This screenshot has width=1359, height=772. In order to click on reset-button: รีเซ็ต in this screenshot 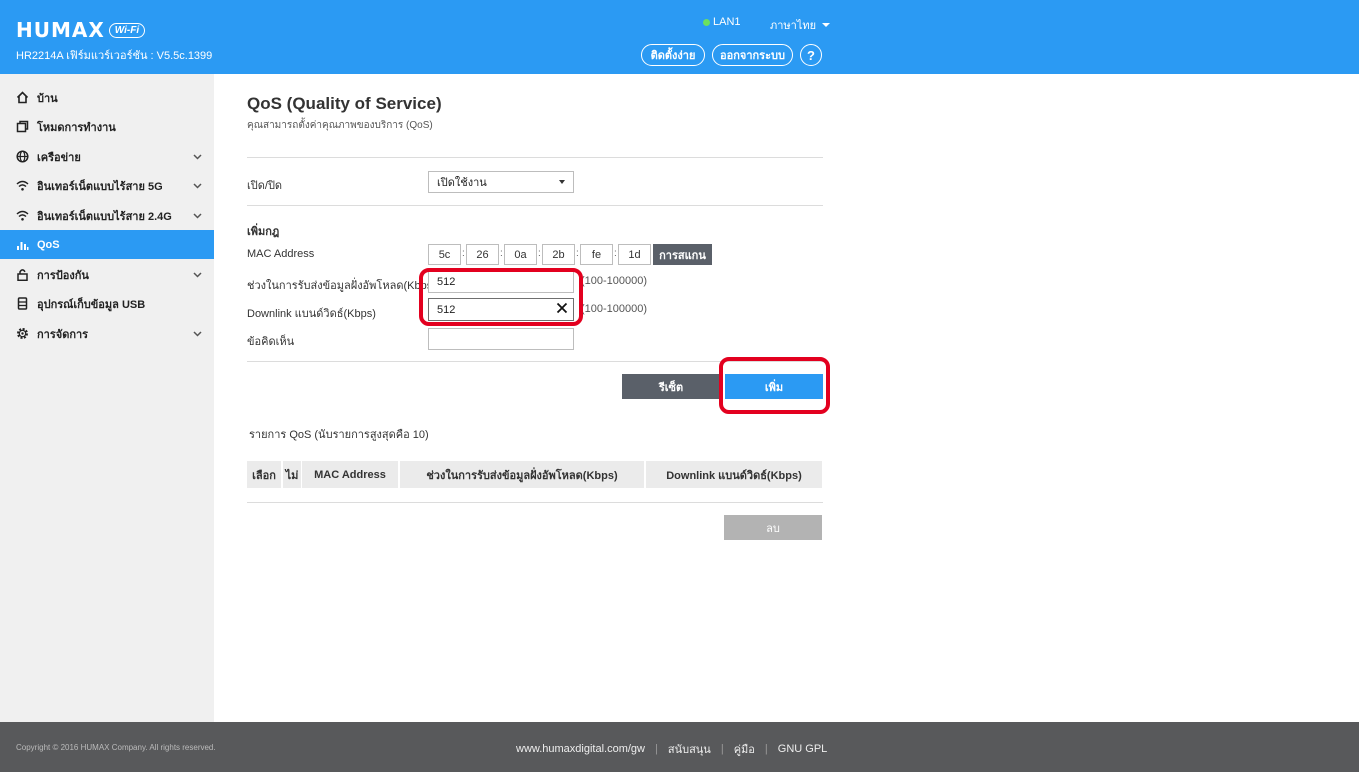, I will do `click(671, 386)`.